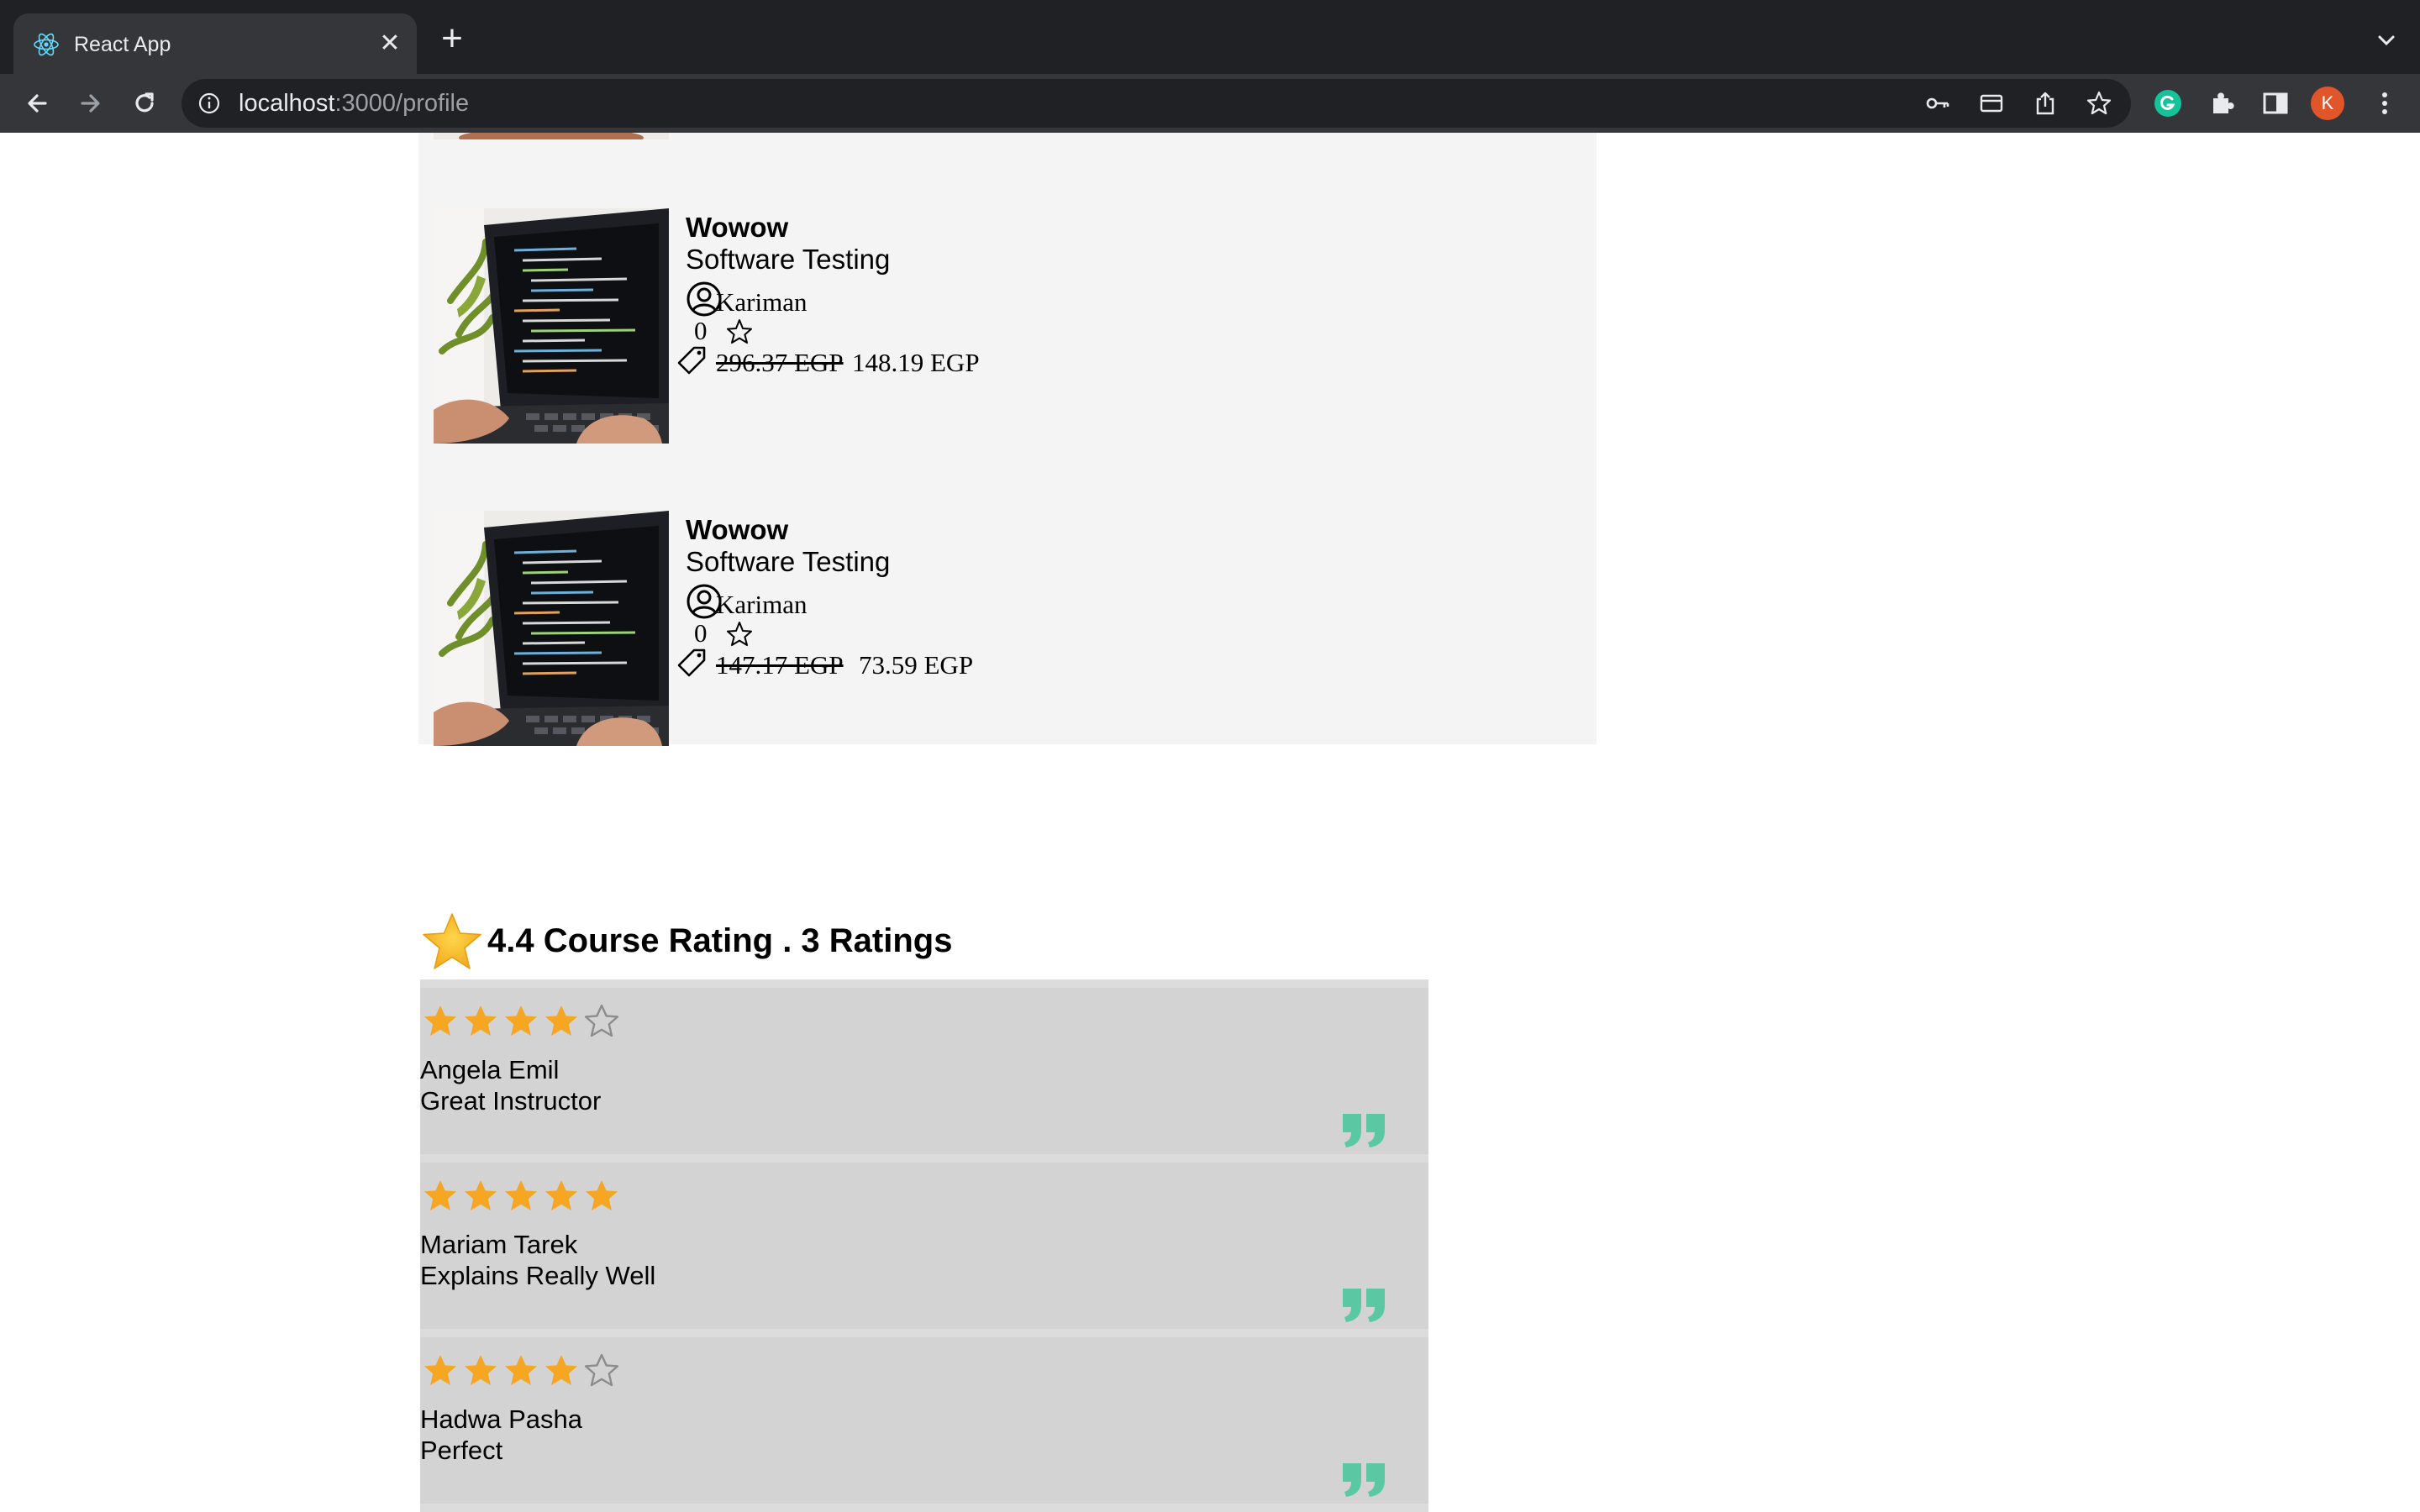 The width and height of the screenshot is (2420, 1512). What do you see at coordinates (452, 38) in the screenshot?
I see `plus-icon: +` at bounding box center [452, 38].